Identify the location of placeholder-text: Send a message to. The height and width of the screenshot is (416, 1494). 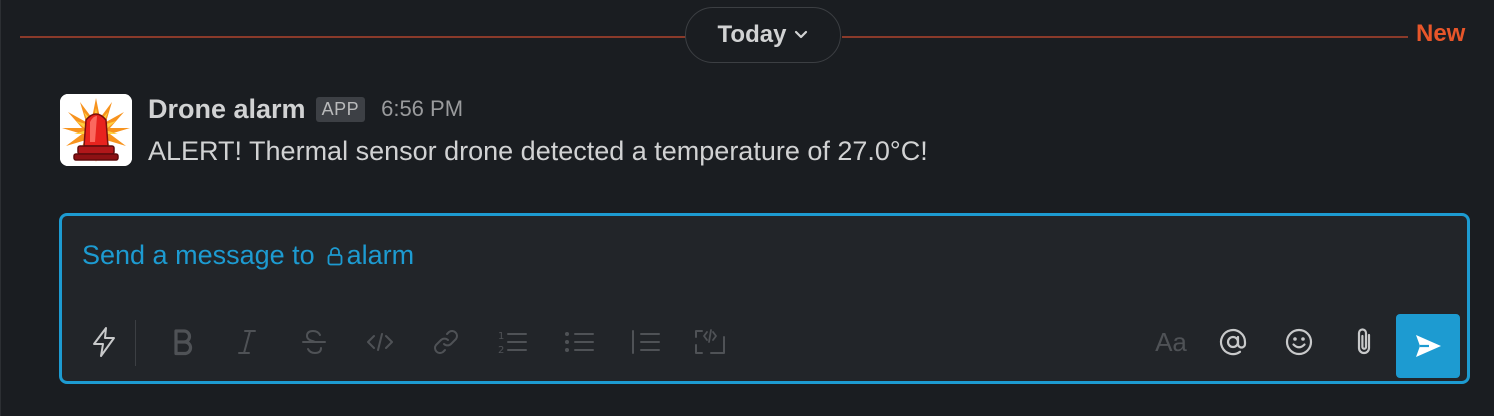
(198, 255).